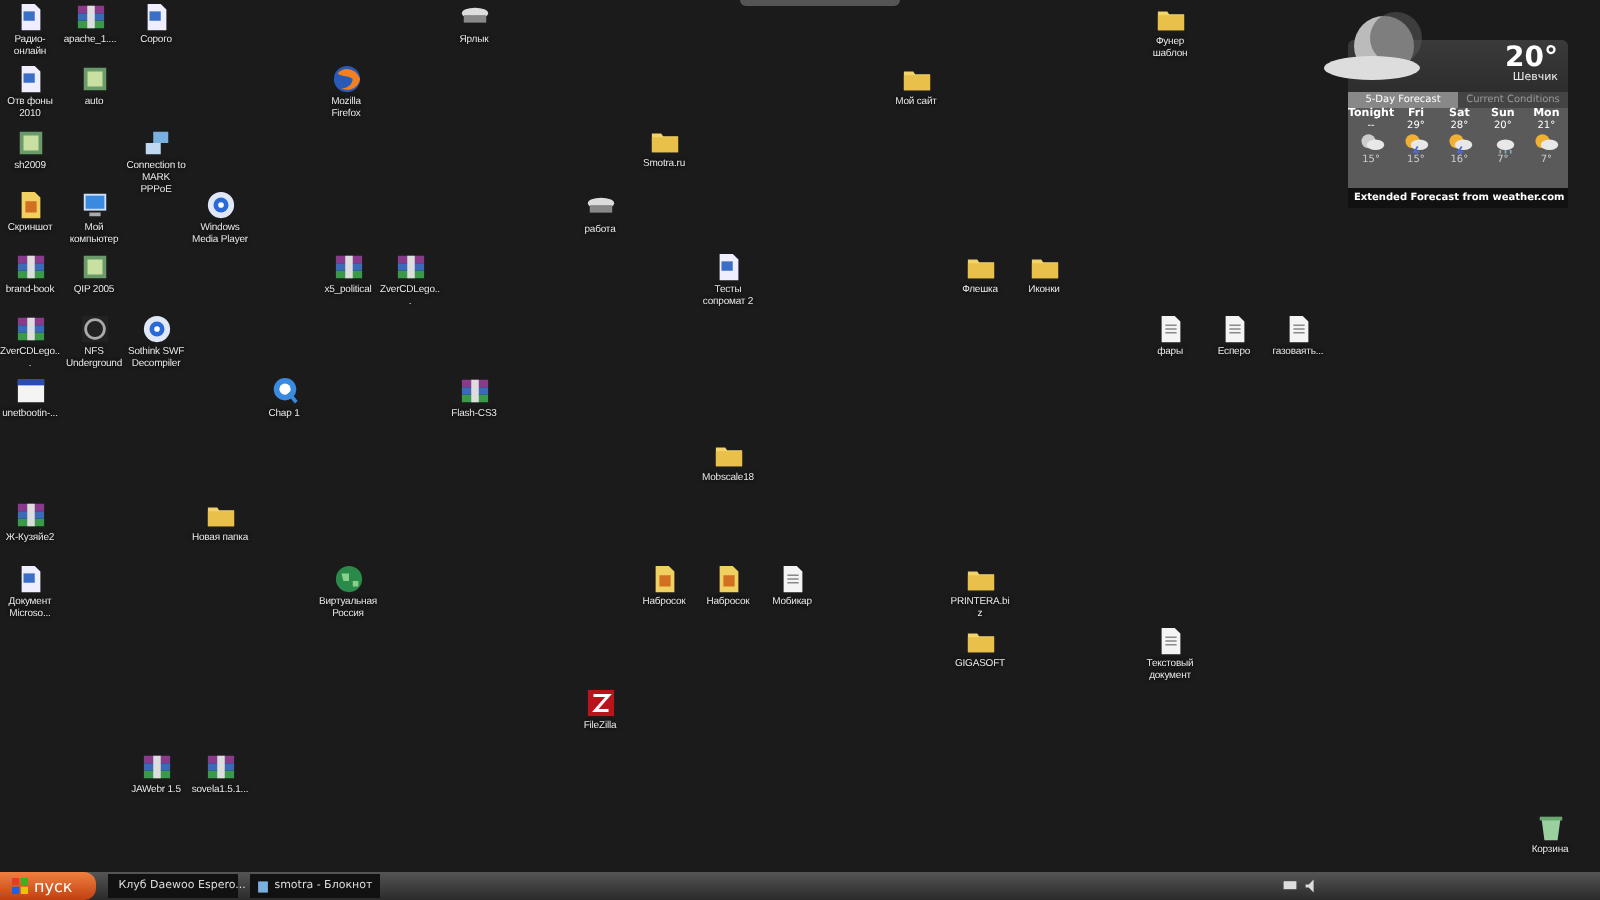  I want to click on network-computer-icon, so click(156, 143).